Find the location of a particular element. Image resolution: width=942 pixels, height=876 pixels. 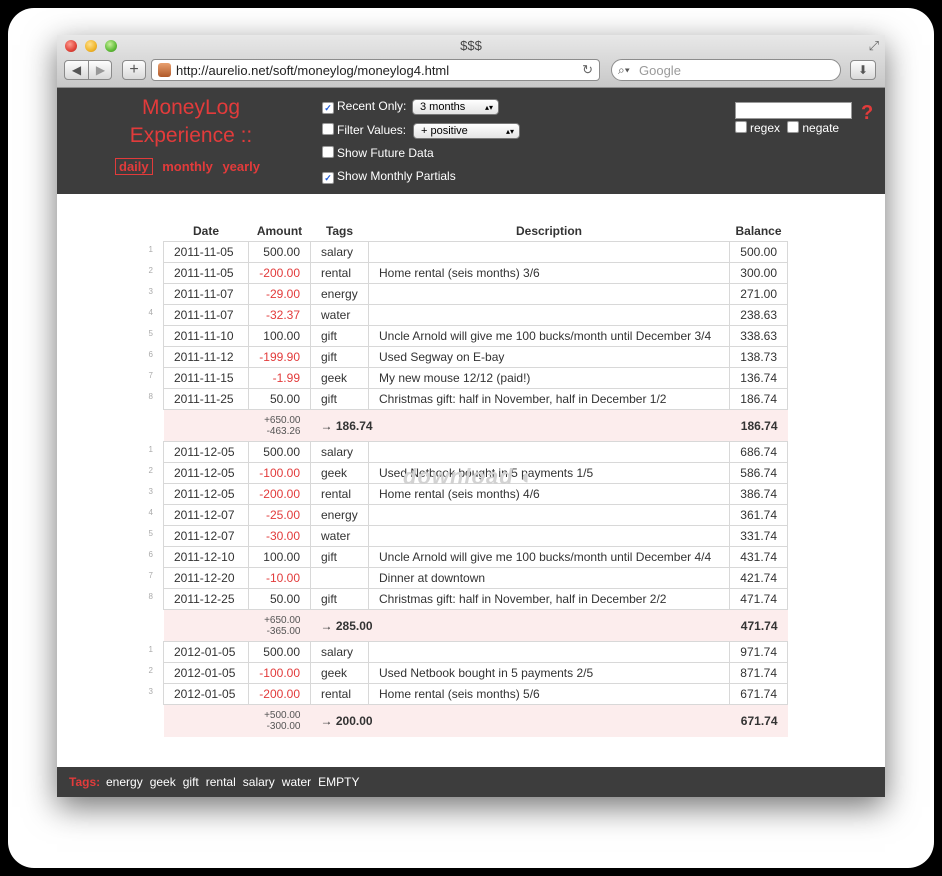

back-icon: ◀ is located at coordinates (77, 70).